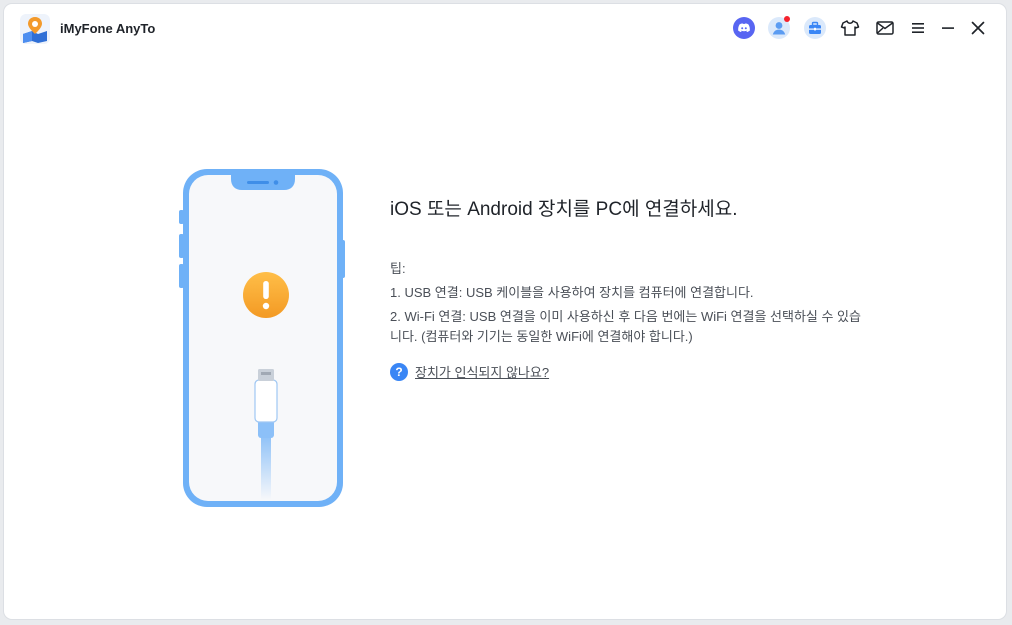 This screenshot has height=625, width=1012. I want to click on minimize-icon, so click(948, 28).